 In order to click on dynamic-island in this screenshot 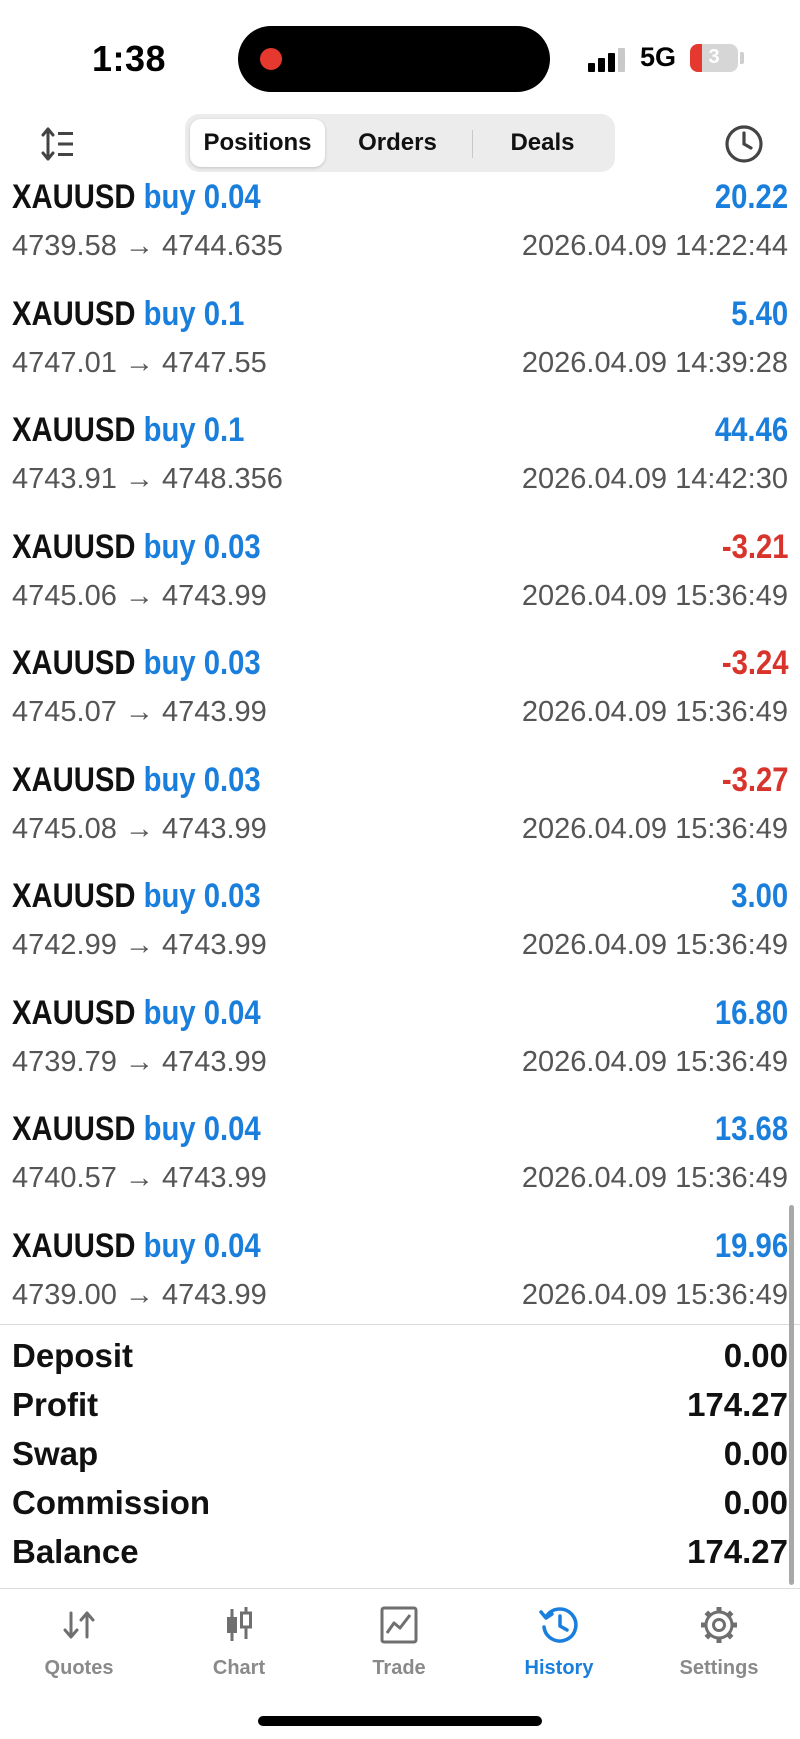, I will do `click(394, 59)`.